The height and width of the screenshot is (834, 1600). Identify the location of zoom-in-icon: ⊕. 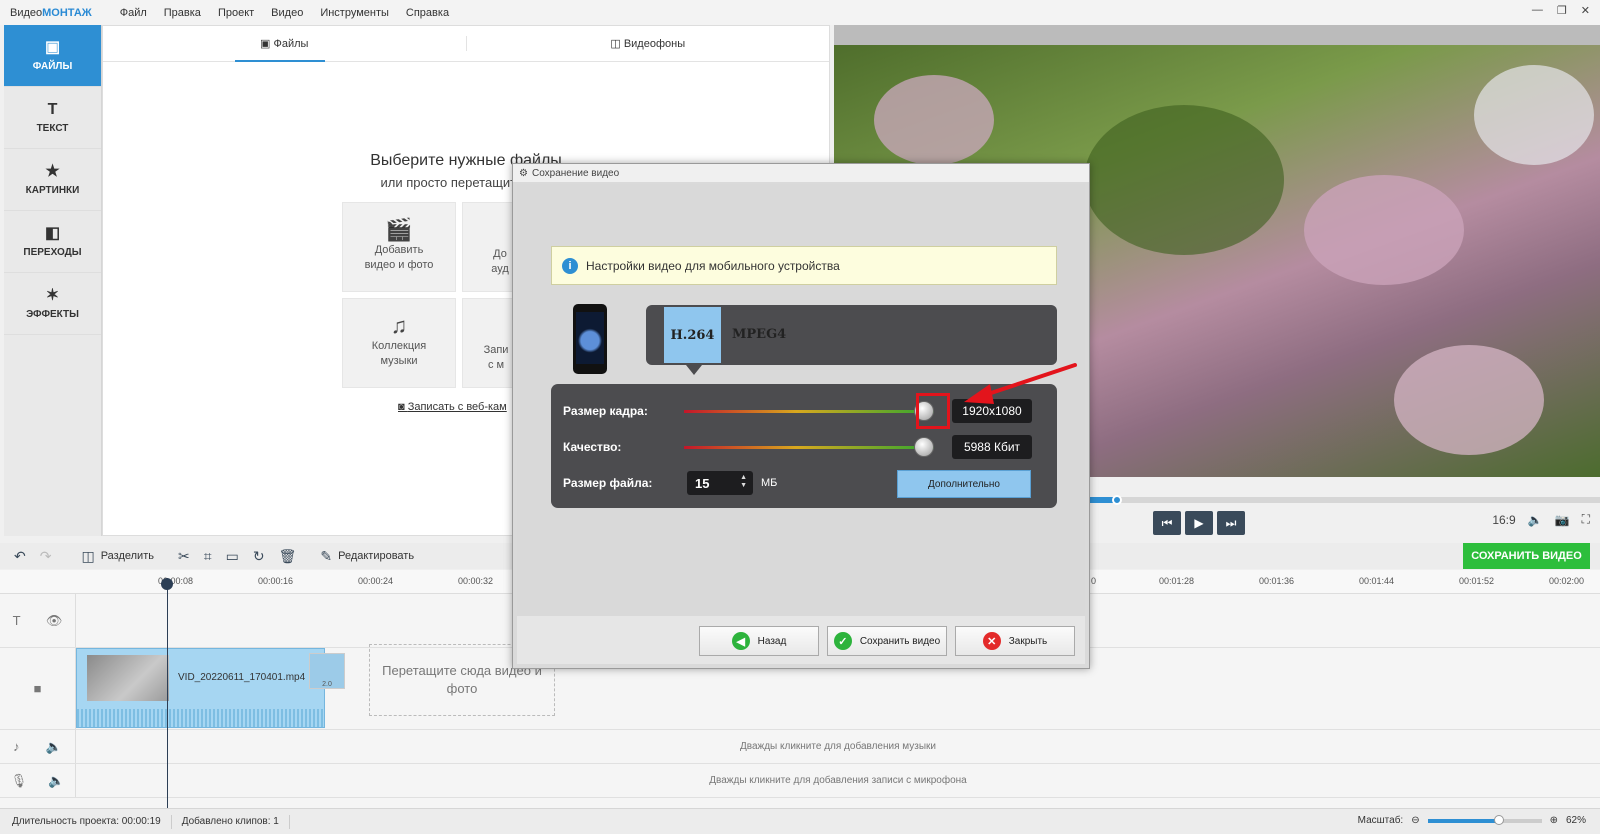
(1554, 820).